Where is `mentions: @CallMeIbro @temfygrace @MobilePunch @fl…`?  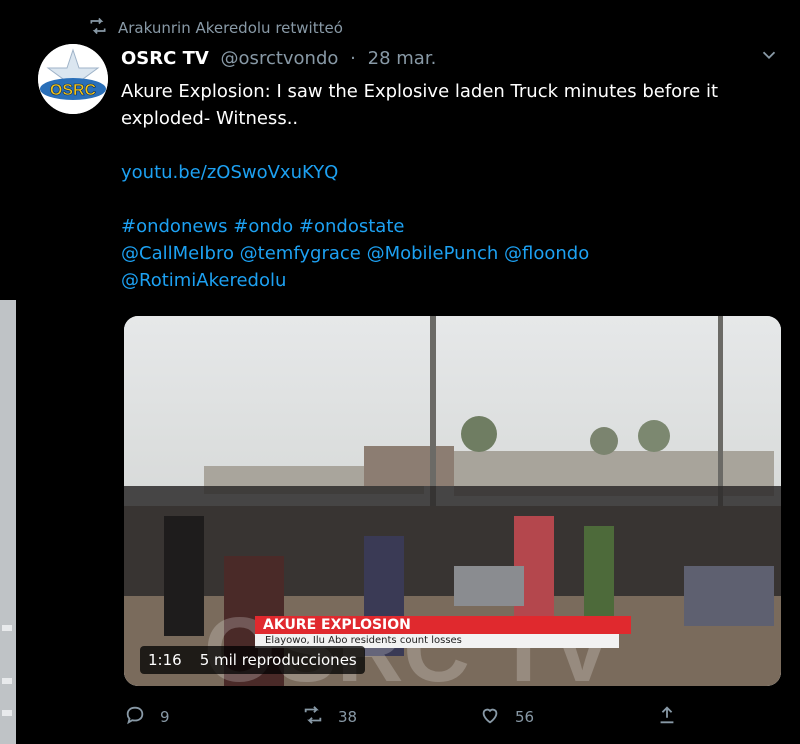 mentions: @CallMeIbro @temfygrace @MobilePunch @fl… is located at coordinates (355, 253).